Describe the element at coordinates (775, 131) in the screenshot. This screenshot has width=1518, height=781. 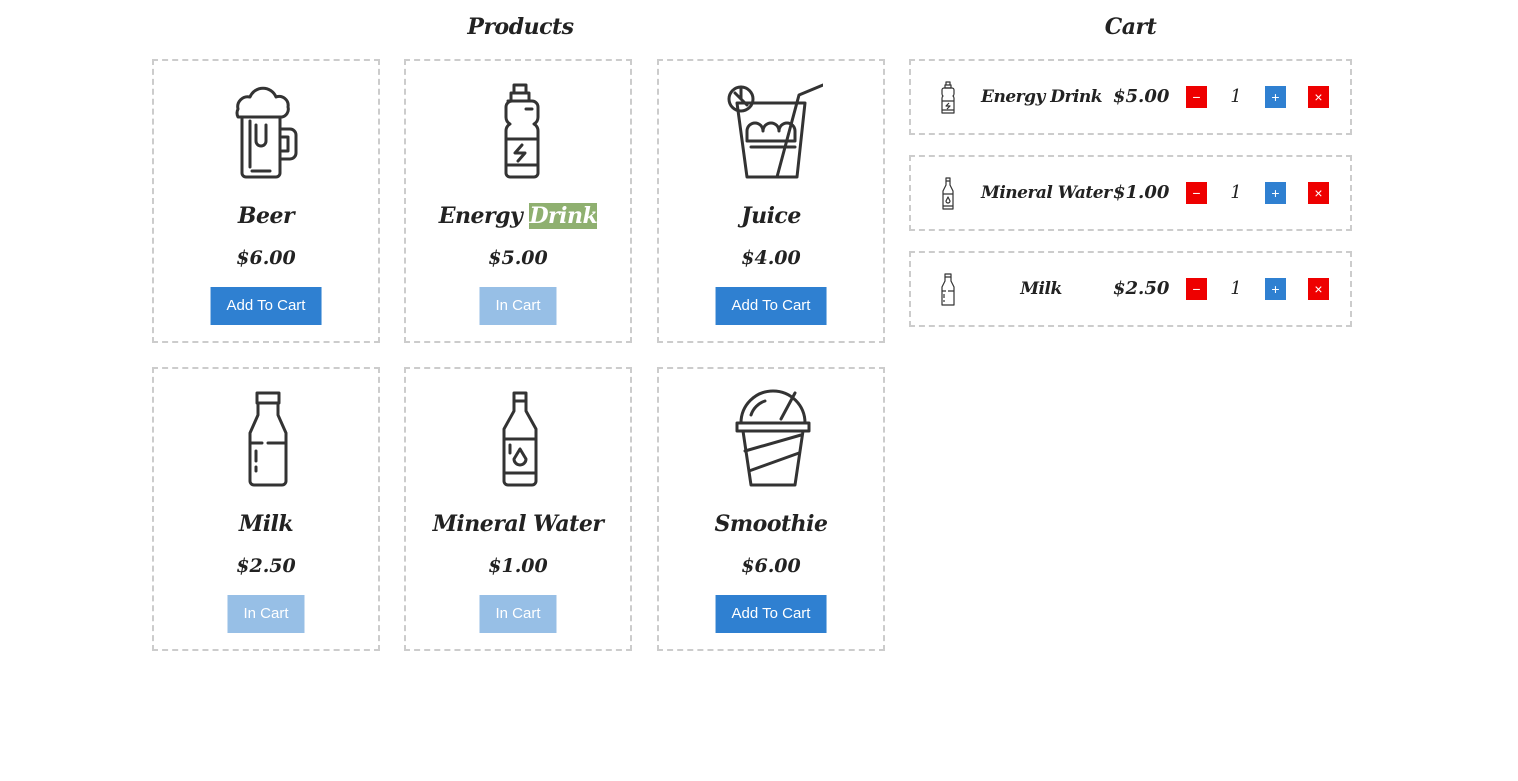
I see `juice-glass-icon` at that location.